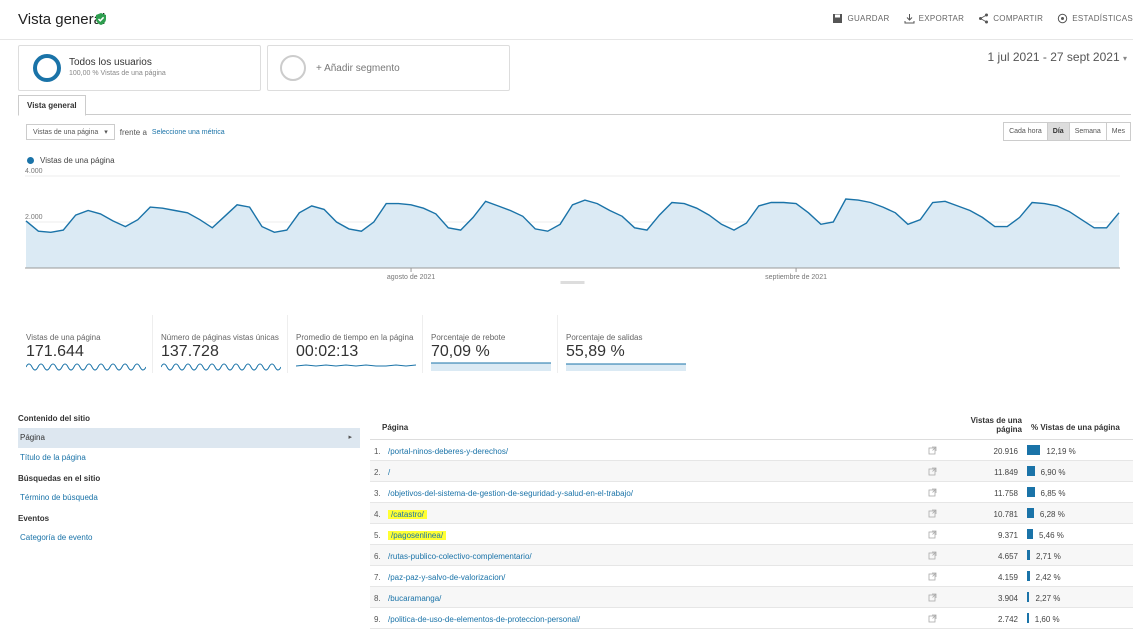 The image size is (1133, 631). What do you see at coordinates (1048, 556) in the screenshot?
I see `row-share-pct: 2,71 %` at bounding box center [1048, 556].